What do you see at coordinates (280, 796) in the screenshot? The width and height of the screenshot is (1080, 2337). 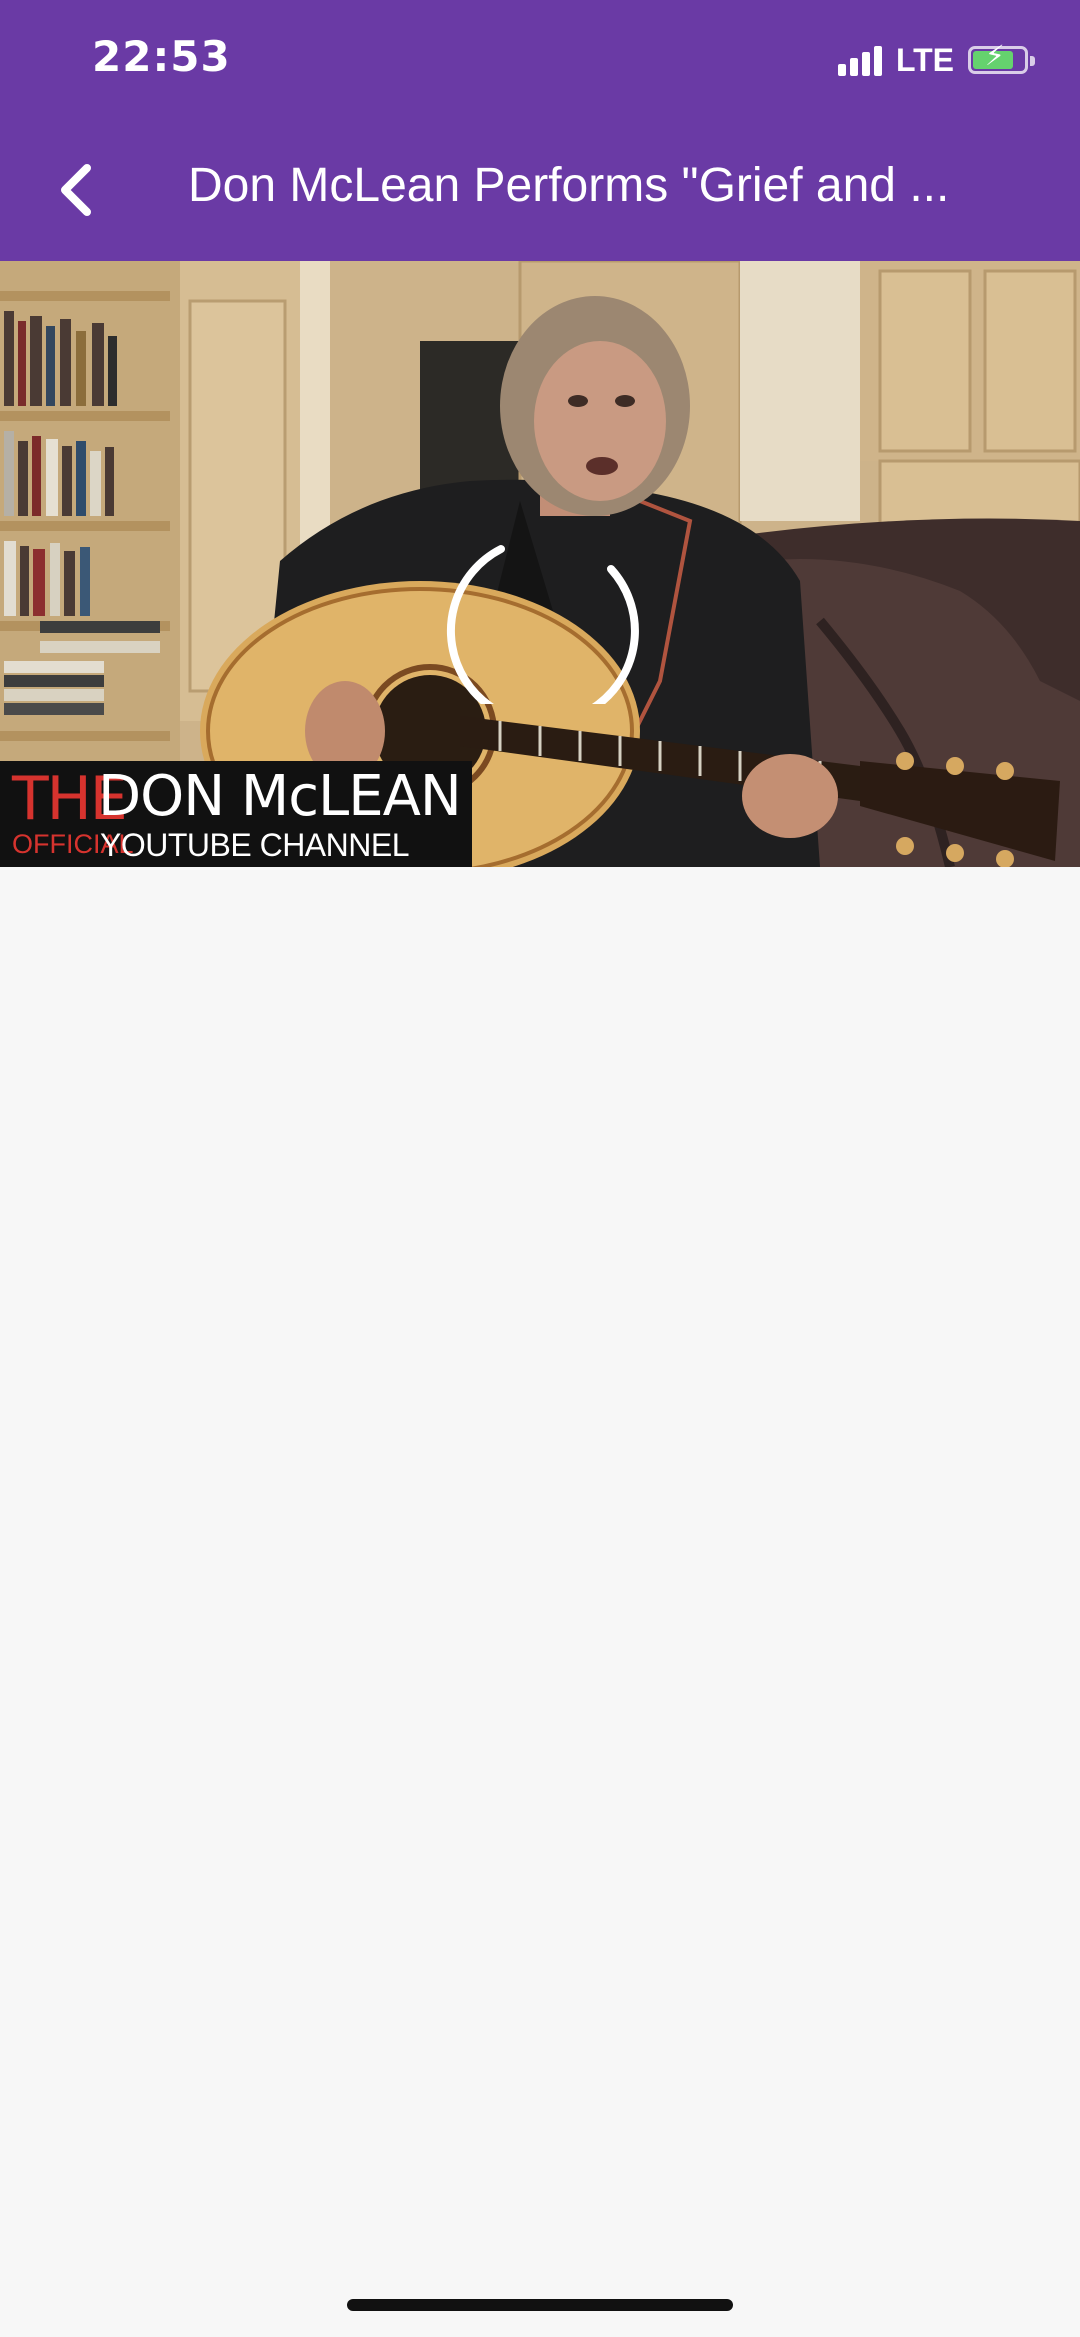 I see `banner-name-text: DON McLEAN` at bounding box center [280, 796].